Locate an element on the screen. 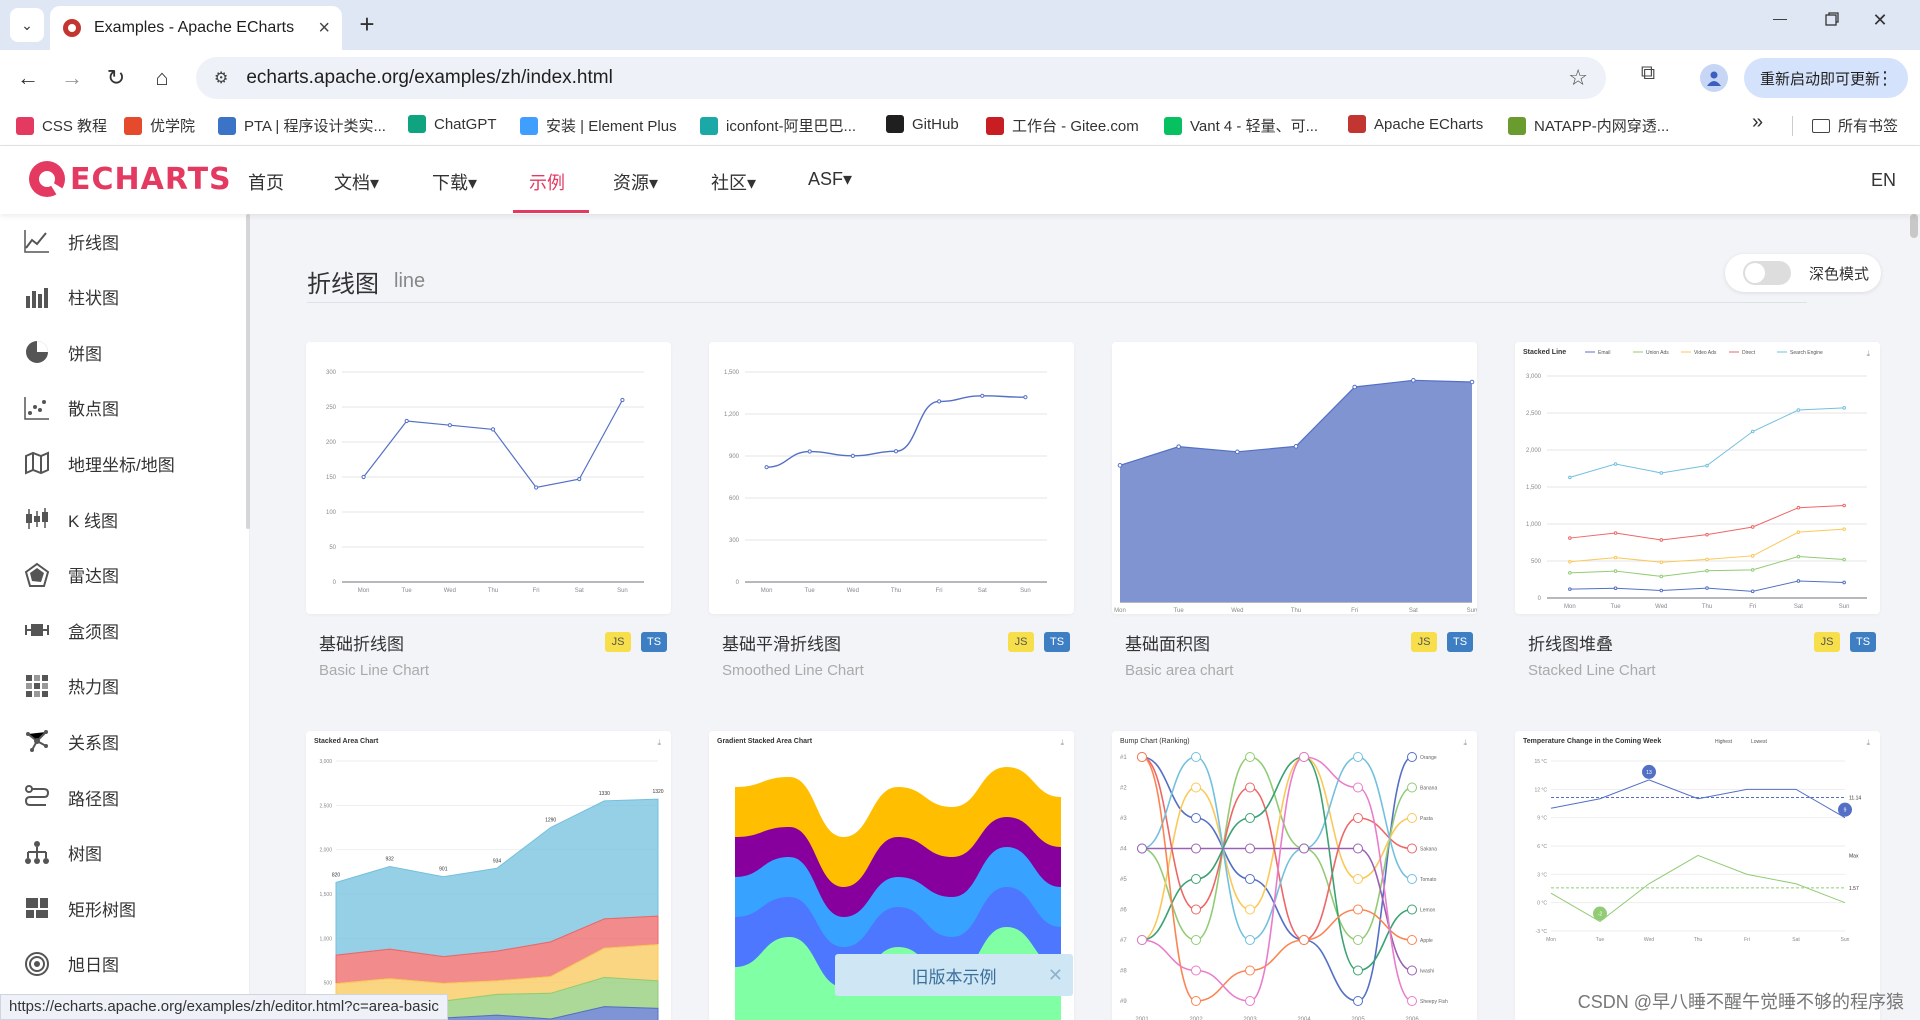  sidebar-item: 路径图 is located at coordinates (71, 797).